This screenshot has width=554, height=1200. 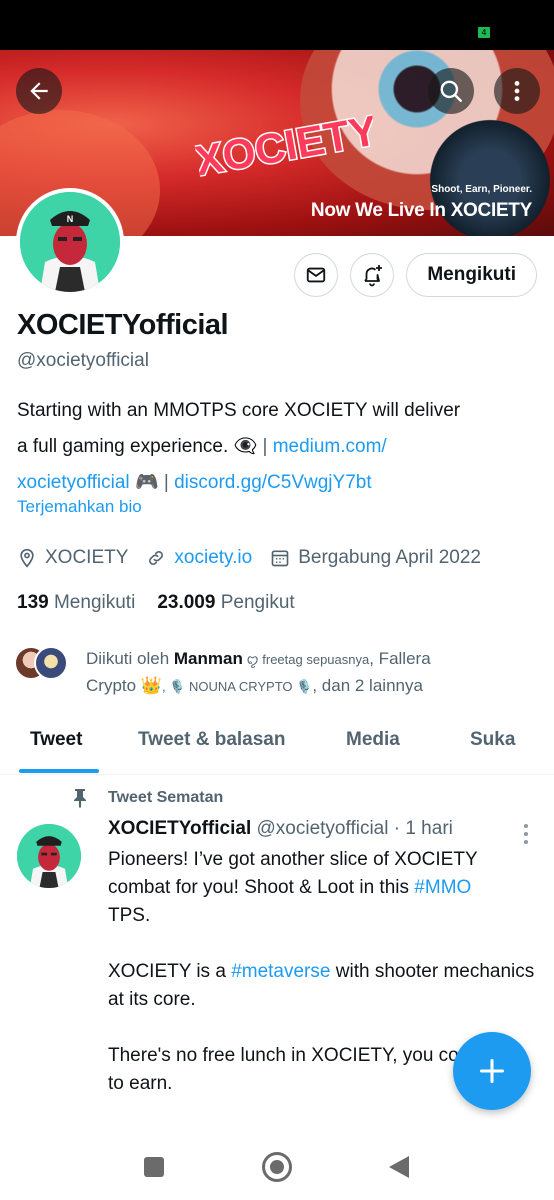 What do you see at coordinates (83, 360) in the screenshot?
I see `profile-handle: @xocietyofficial` at bounding box center [83, 360].